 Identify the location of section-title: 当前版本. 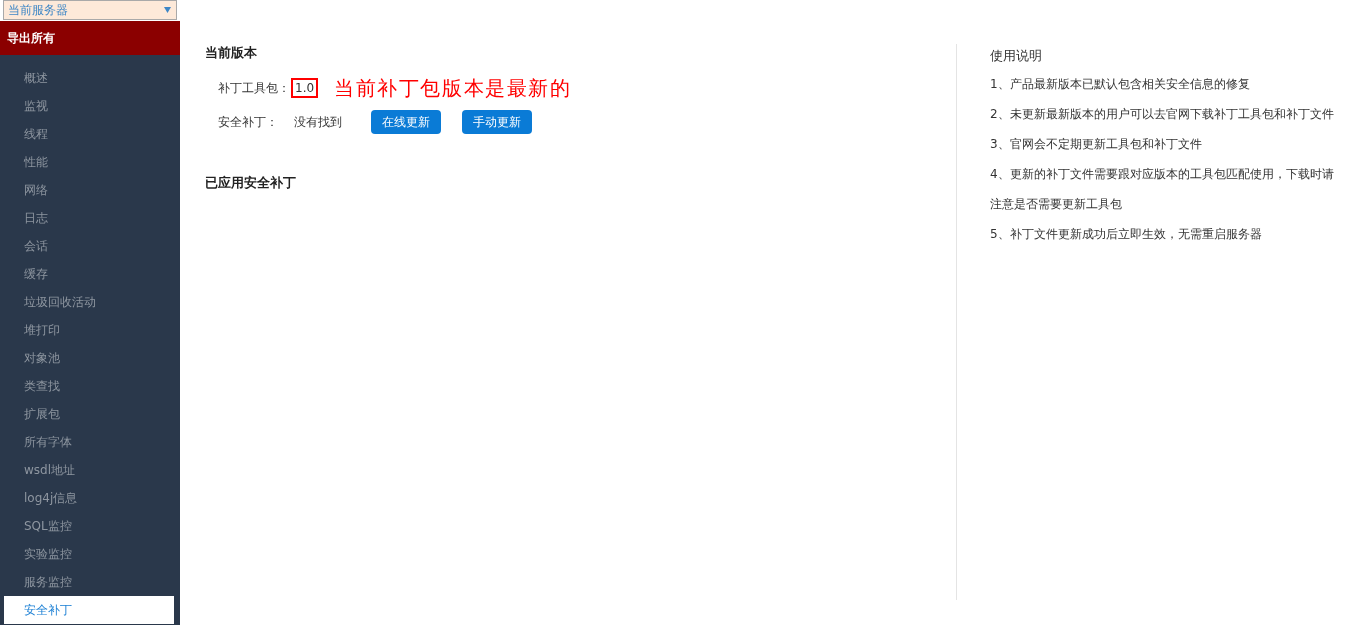
(231, 53).